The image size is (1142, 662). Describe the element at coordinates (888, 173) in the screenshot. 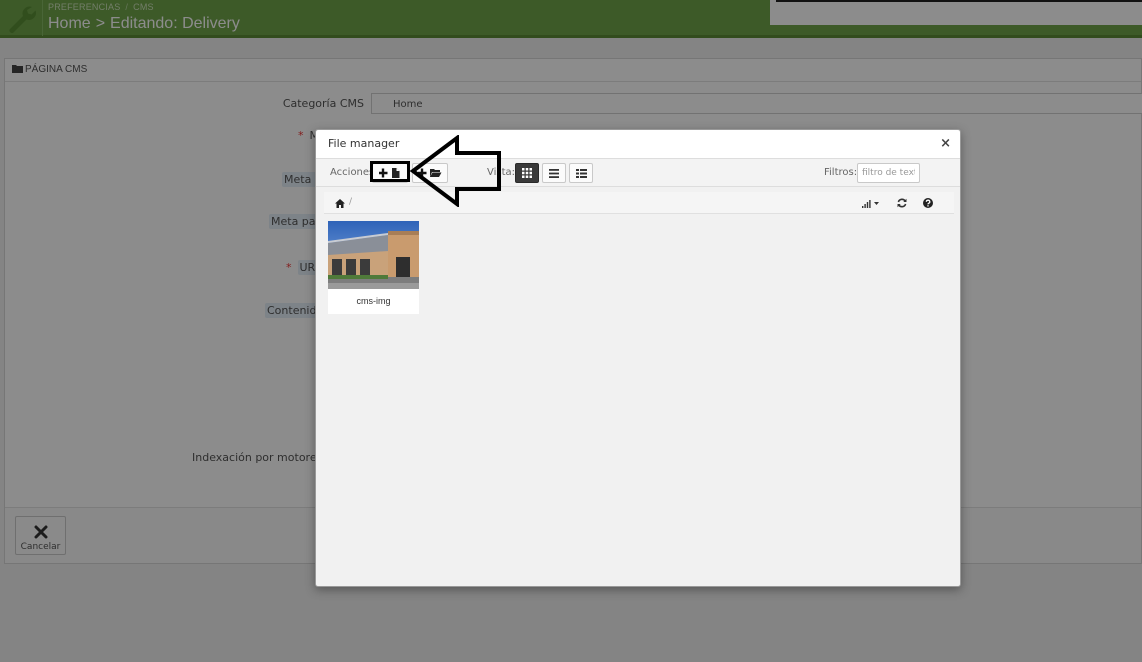

I see `filter-input` at that location.